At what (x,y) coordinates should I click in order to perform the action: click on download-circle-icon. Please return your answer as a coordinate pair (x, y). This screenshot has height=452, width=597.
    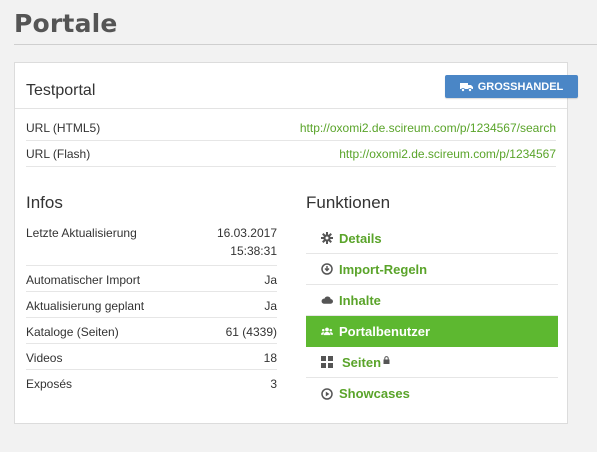
    Looking at the image, I should click on (327, 269).